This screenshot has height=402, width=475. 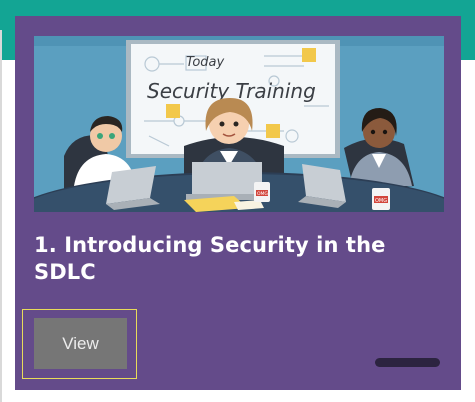 I want to click on view-button: View, so click(x=80, y=343).